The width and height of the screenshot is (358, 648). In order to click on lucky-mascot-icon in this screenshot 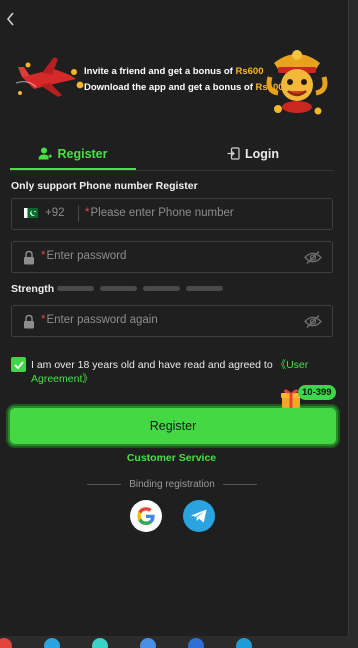, I will do `click(297, 82)`.